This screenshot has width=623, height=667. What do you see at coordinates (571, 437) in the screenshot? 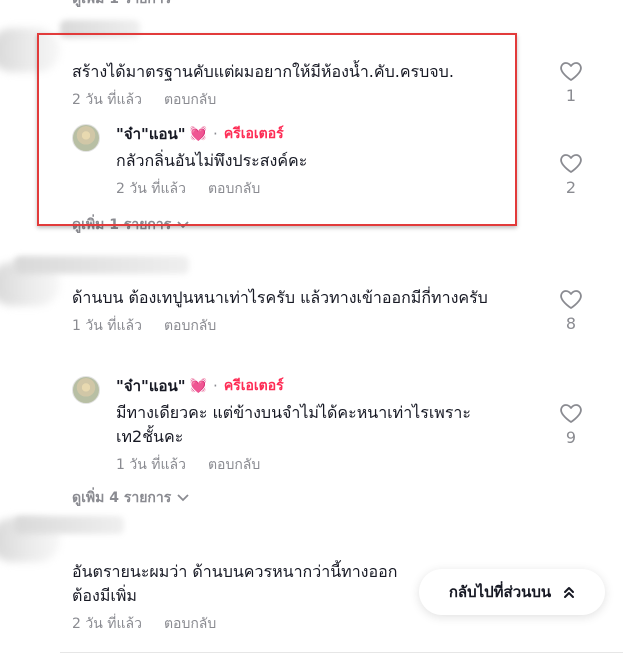
I see `like-count: 9` at bounding box center [571, 437].